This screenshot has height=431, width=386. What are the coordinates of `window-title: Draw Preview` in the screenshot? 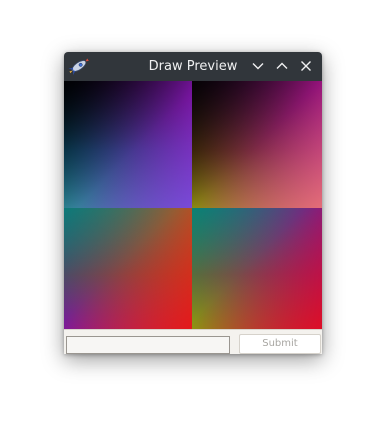 It's located at (193, 66).